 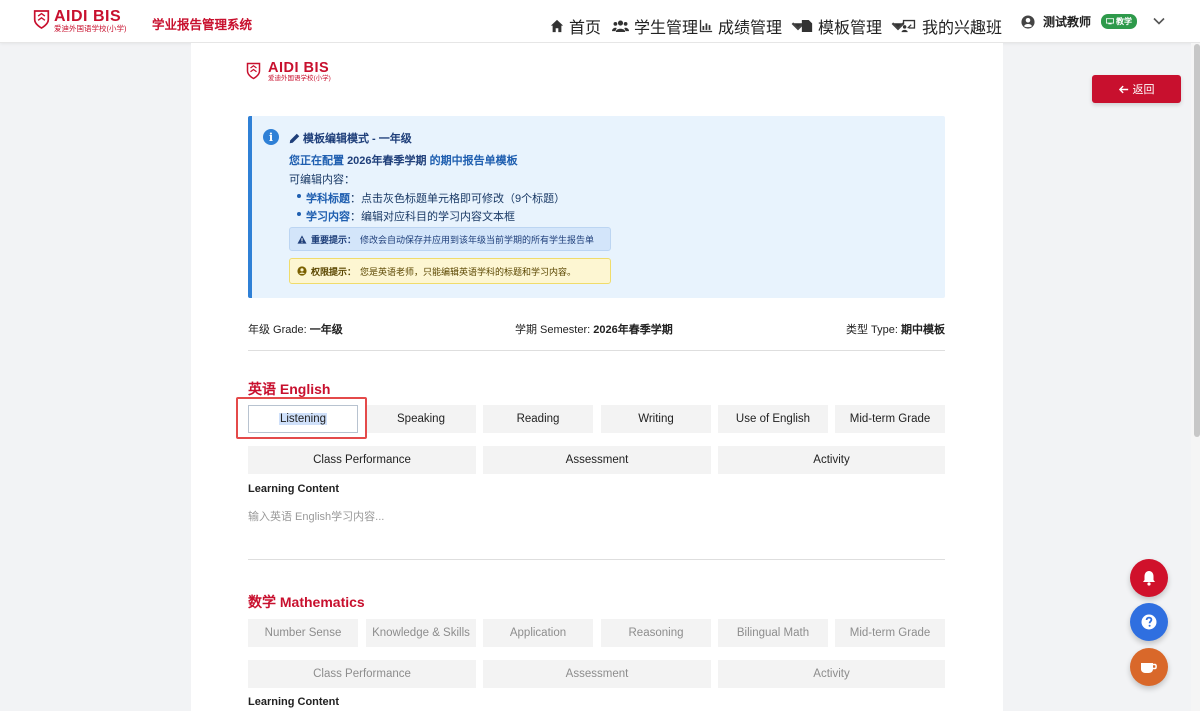 I want to click on brand-subtitle: 爱迪外国语学校(小学), so click(x=90, y=28).